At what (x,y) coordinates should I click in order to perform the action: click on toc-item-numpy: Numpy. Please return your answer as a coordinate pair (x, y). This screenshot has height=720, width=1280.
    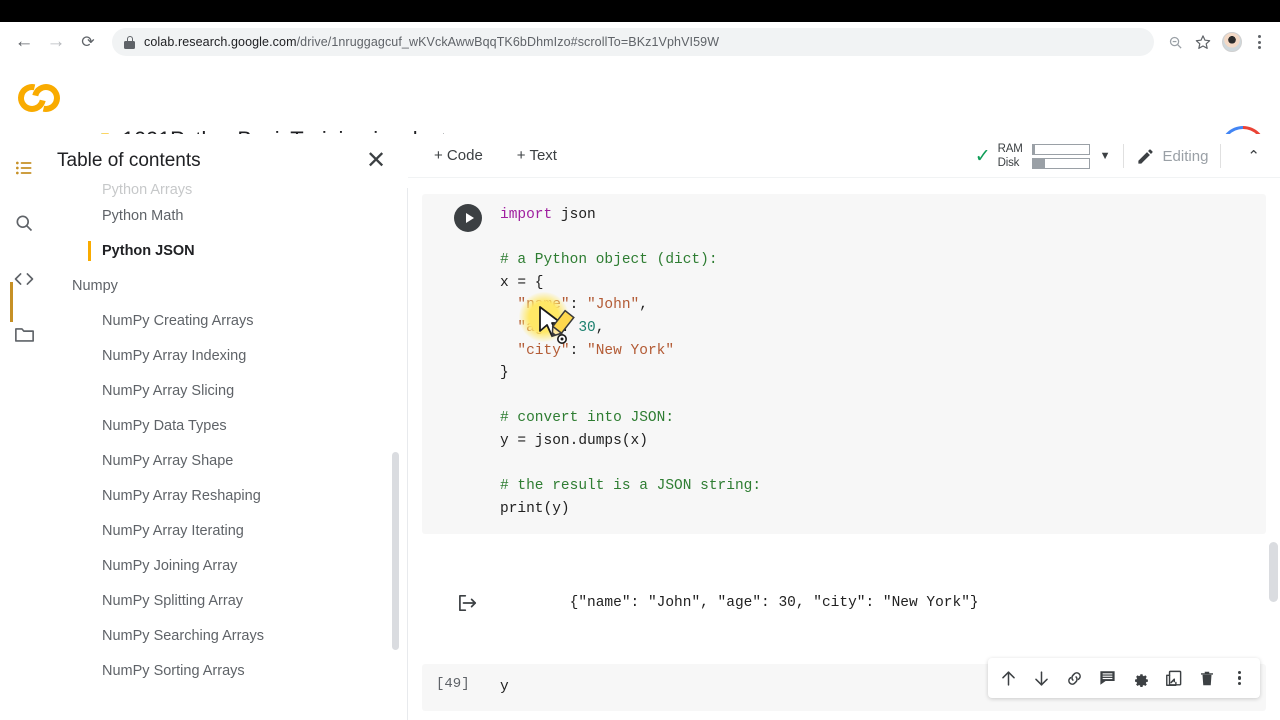
    Looking at the image, I should click on (228, 285).